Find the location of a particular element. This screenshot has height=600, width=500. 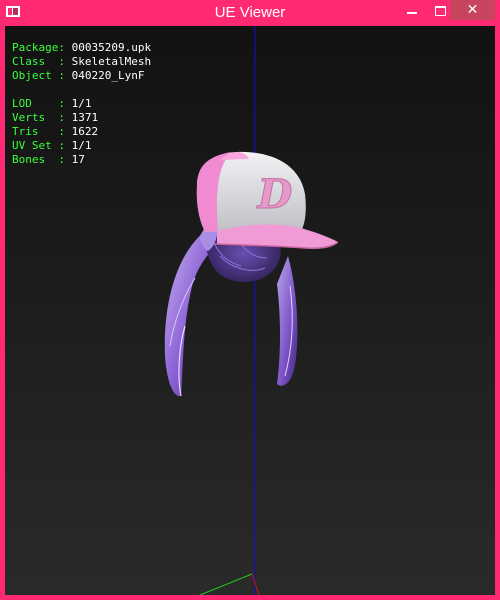

info-row-lod: LOD : 1/1 is located at coordinates (81, 104).